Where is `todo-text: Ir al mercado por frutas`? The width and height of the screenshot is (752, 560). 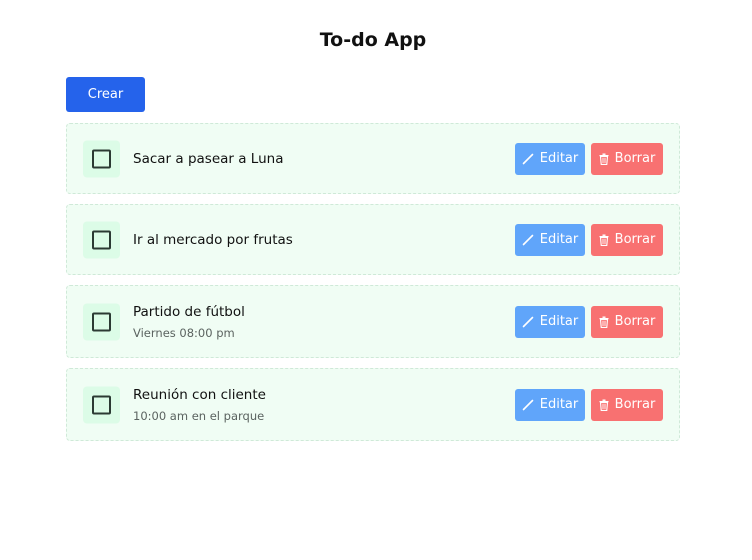
todo-text: Ir al mercado por frutas is located at coordinates (213, 239).